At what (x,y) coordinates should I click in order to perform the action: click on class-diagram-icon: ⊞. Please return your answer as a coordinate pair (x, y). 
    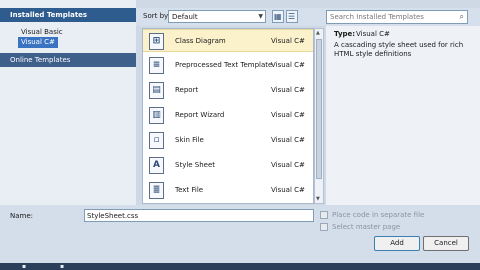
    Looking at the image, I should click on (156, 41).